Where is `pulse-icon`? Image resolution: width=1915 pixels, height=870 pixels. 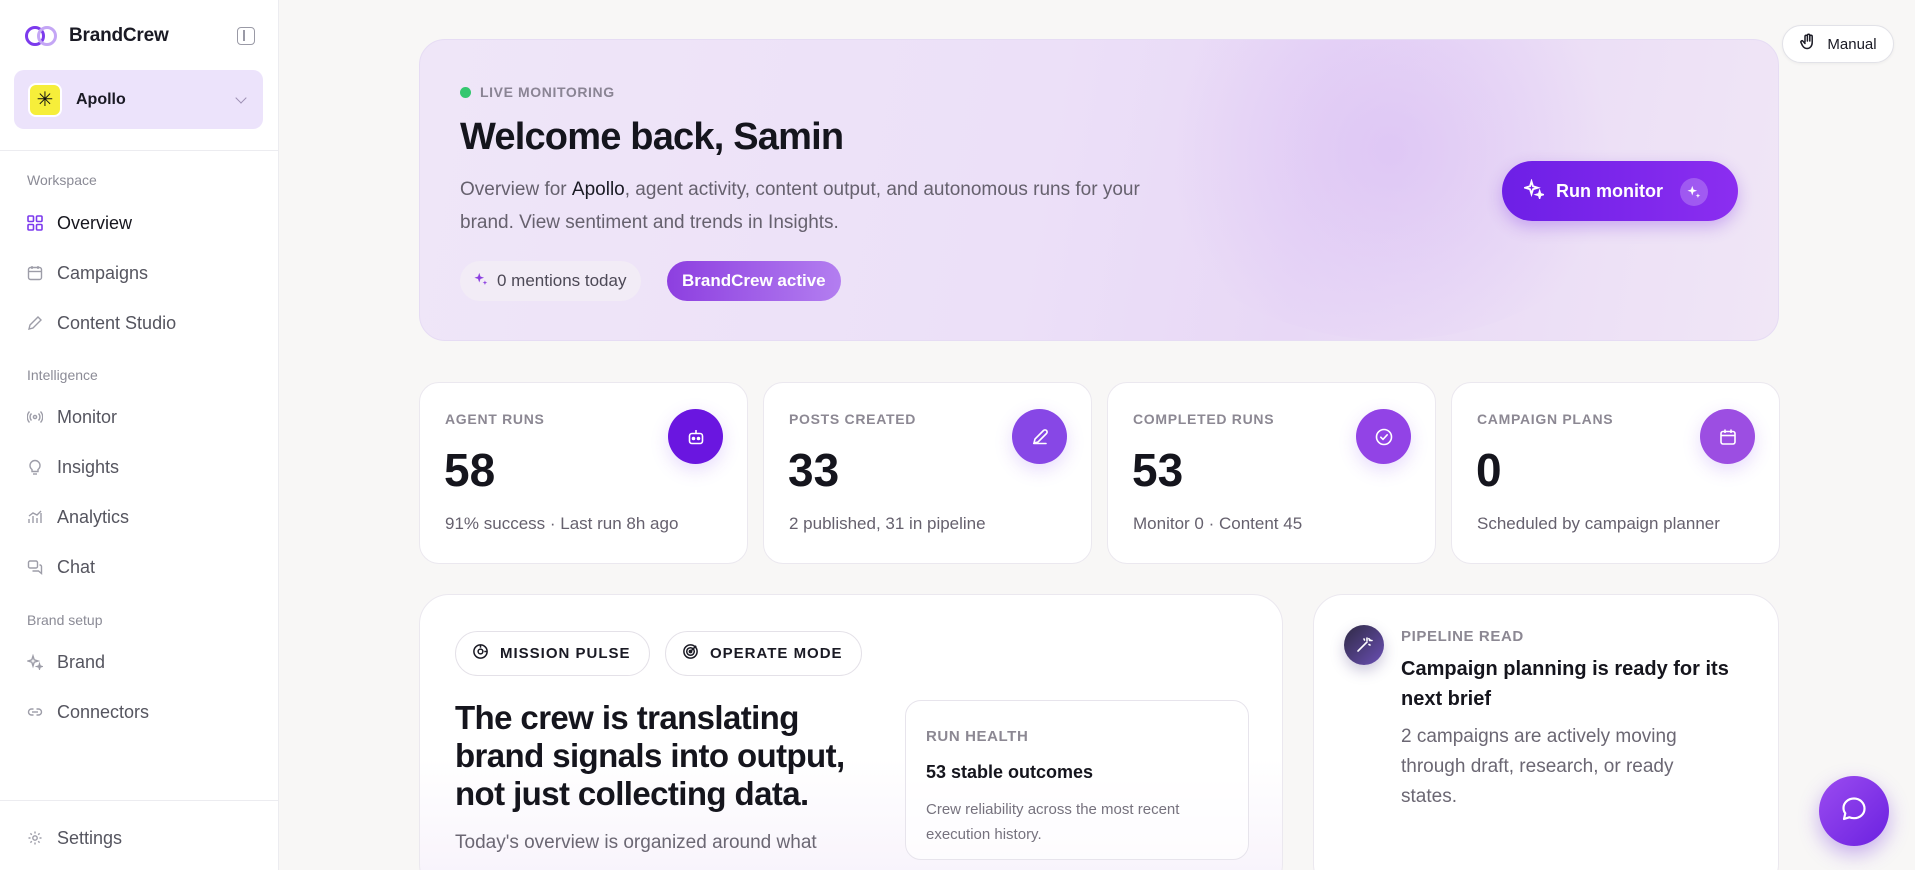
pulse-icon is located at coordinates (480, 653).